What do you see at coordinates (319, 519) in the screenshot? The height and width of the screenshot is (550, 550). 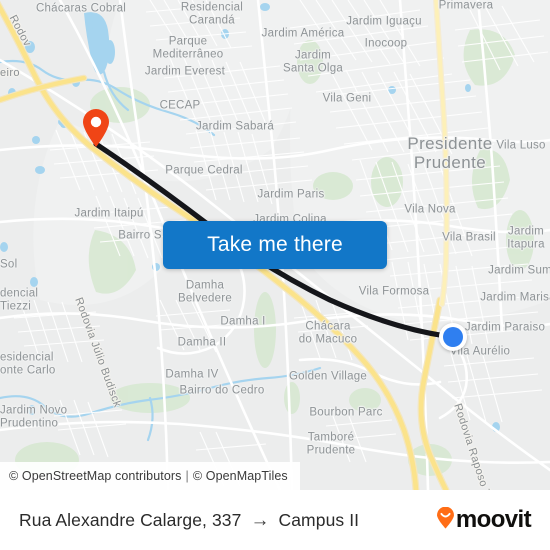 I see `route-destination-label: Campus II` at bounding box center [319, 519].